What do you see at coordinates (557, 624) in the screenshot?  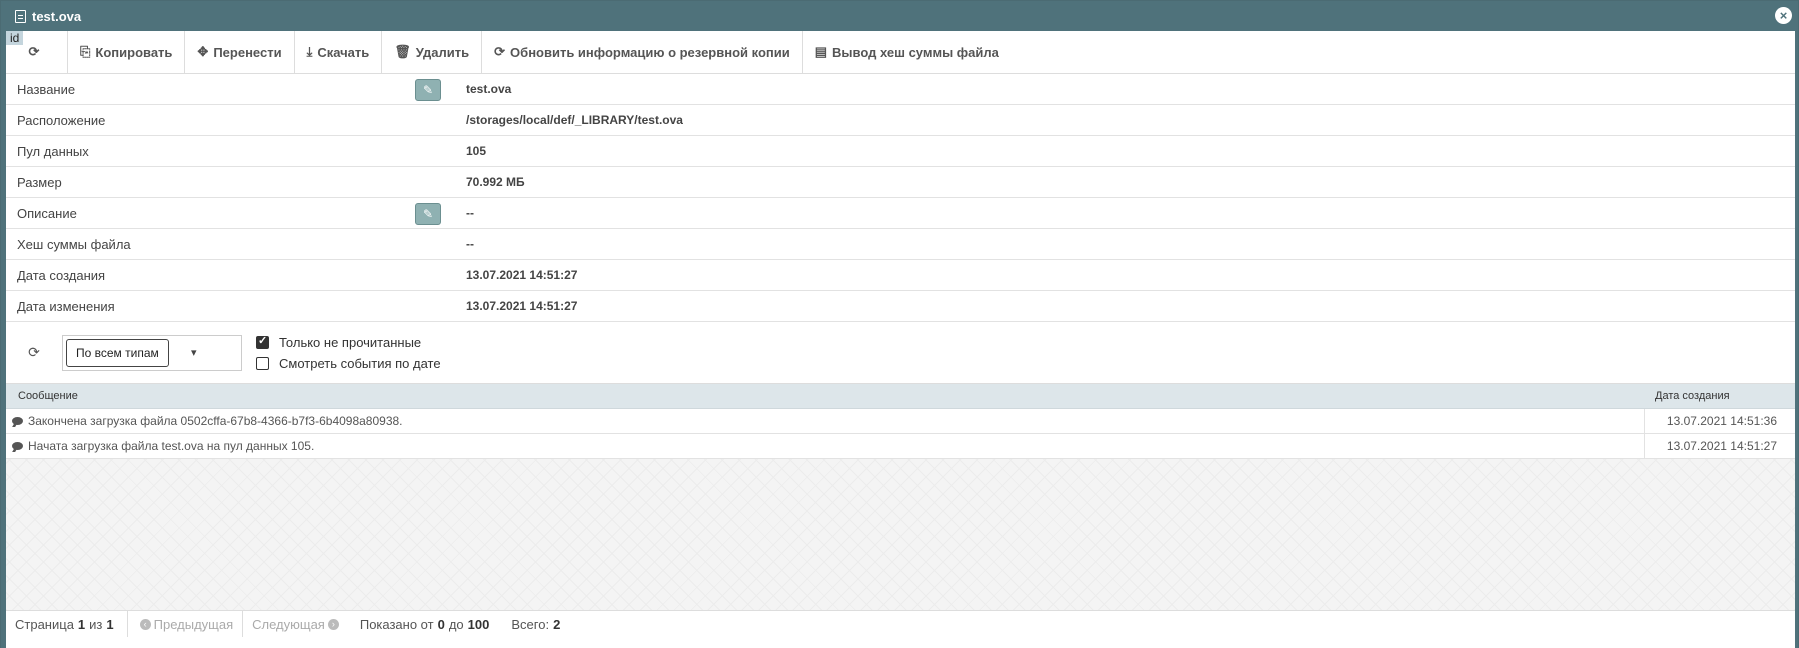 I see `total-value: 2` at bounding box center [557, 624].